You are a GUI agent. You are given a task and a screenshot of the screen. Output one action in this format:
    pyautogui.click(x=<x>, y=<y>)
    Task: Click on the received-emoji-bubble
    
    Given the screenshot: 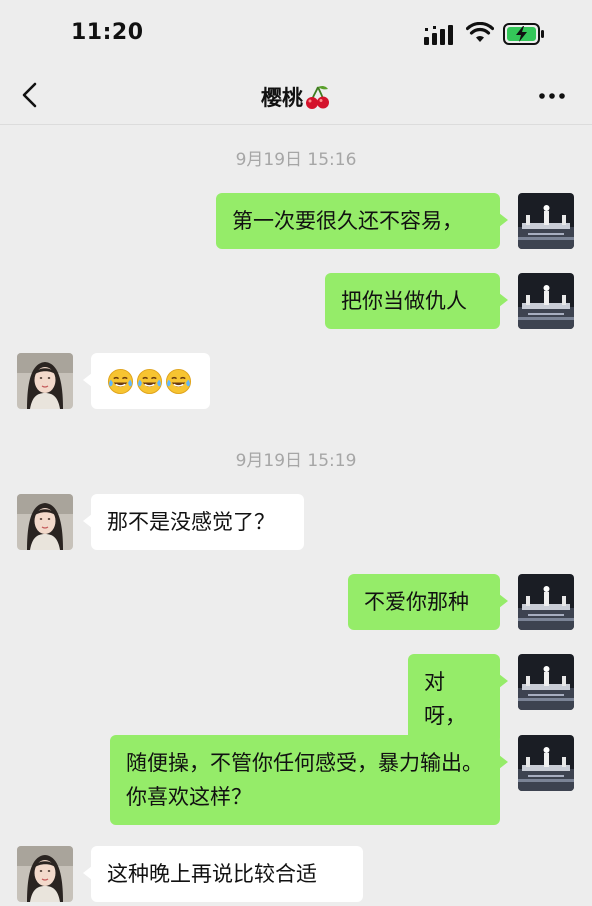 What is the action you would take?
    pyautogui.click(x=146, y=381)
    